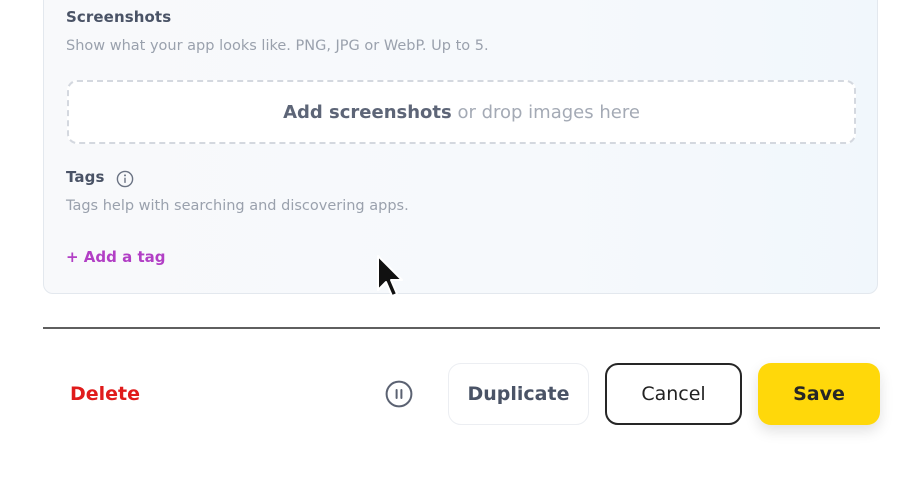  What do you see at coordinates (390, 276) in the screenshot?
I see `mouse-pointer-icon` at bounding box center [390, 276].